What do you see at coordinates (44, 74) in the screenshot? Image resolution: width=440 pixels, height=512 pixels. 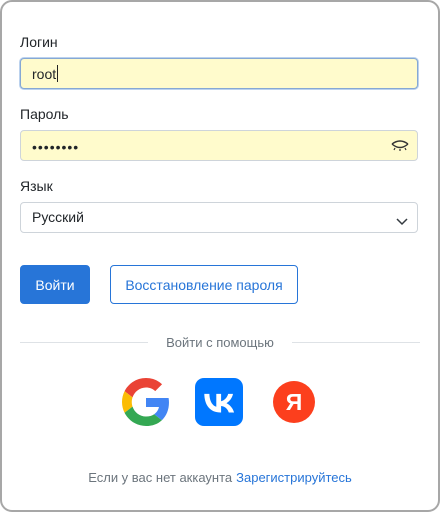 I see `login-value: root` at bounding box center [44, 74].